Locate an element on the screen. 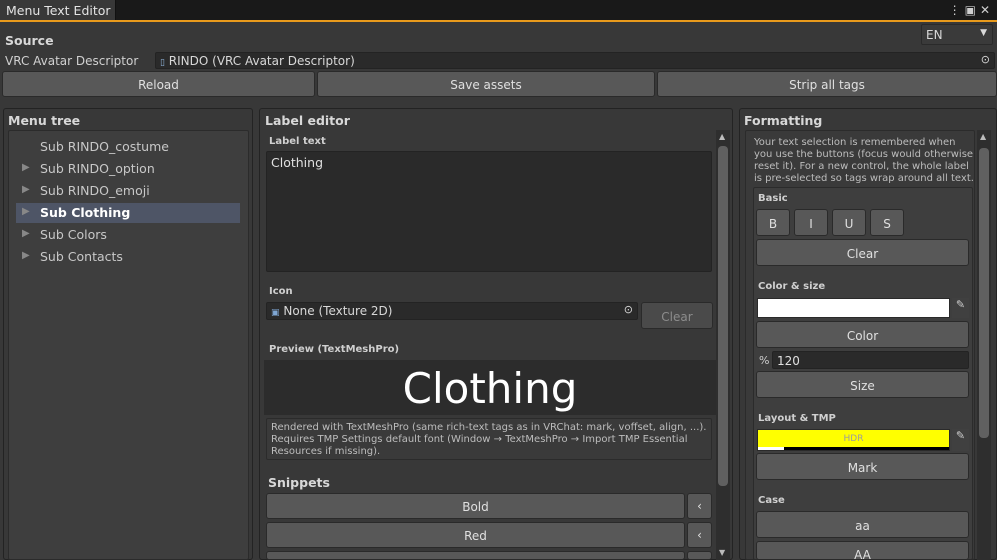 Image resolution: width=997 pixels, height=560 pixels. source-header: Source is located at coordinates (29, 40).